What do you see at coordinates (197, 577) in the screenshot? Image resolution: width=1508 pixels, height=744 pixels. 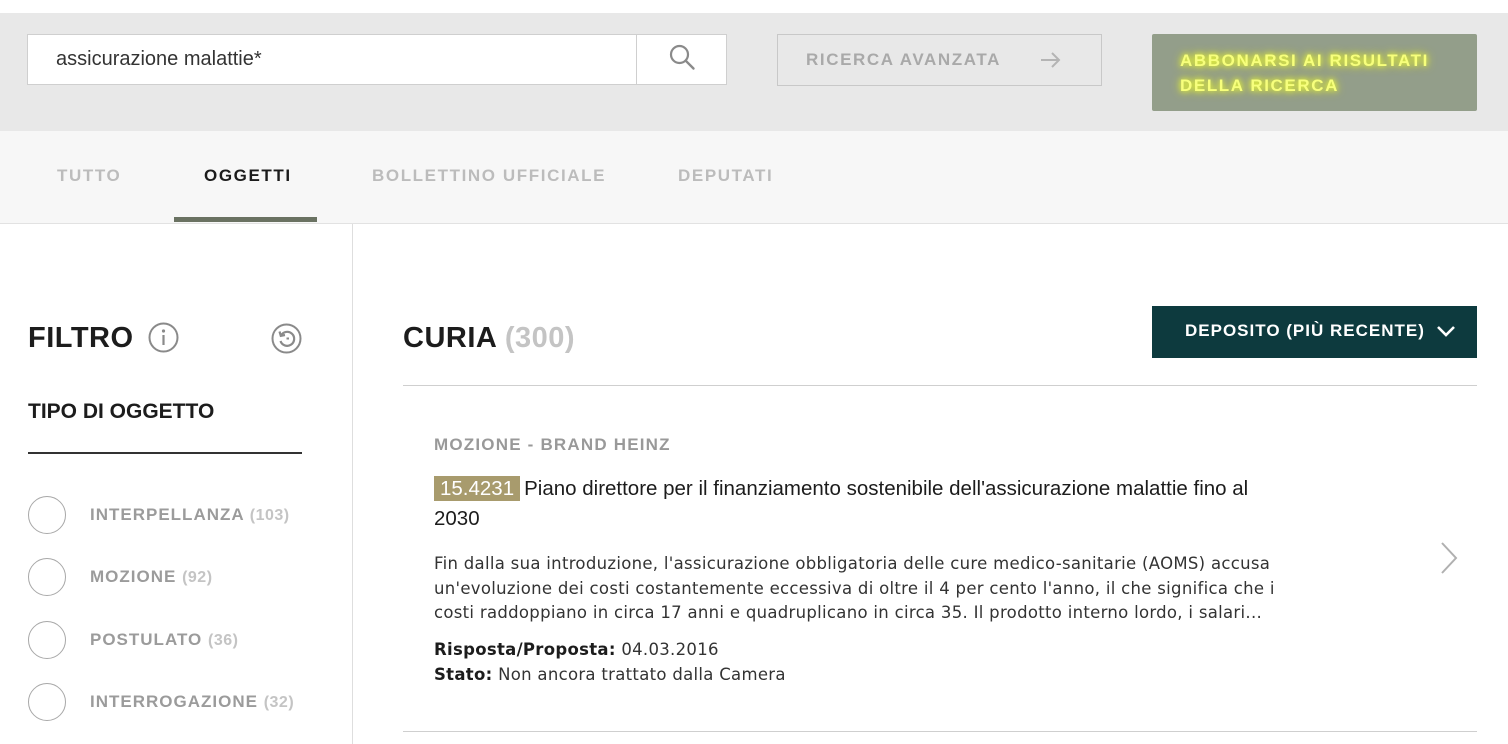 I see `filter-item-count: (92)` at bounding box center [197, 577].